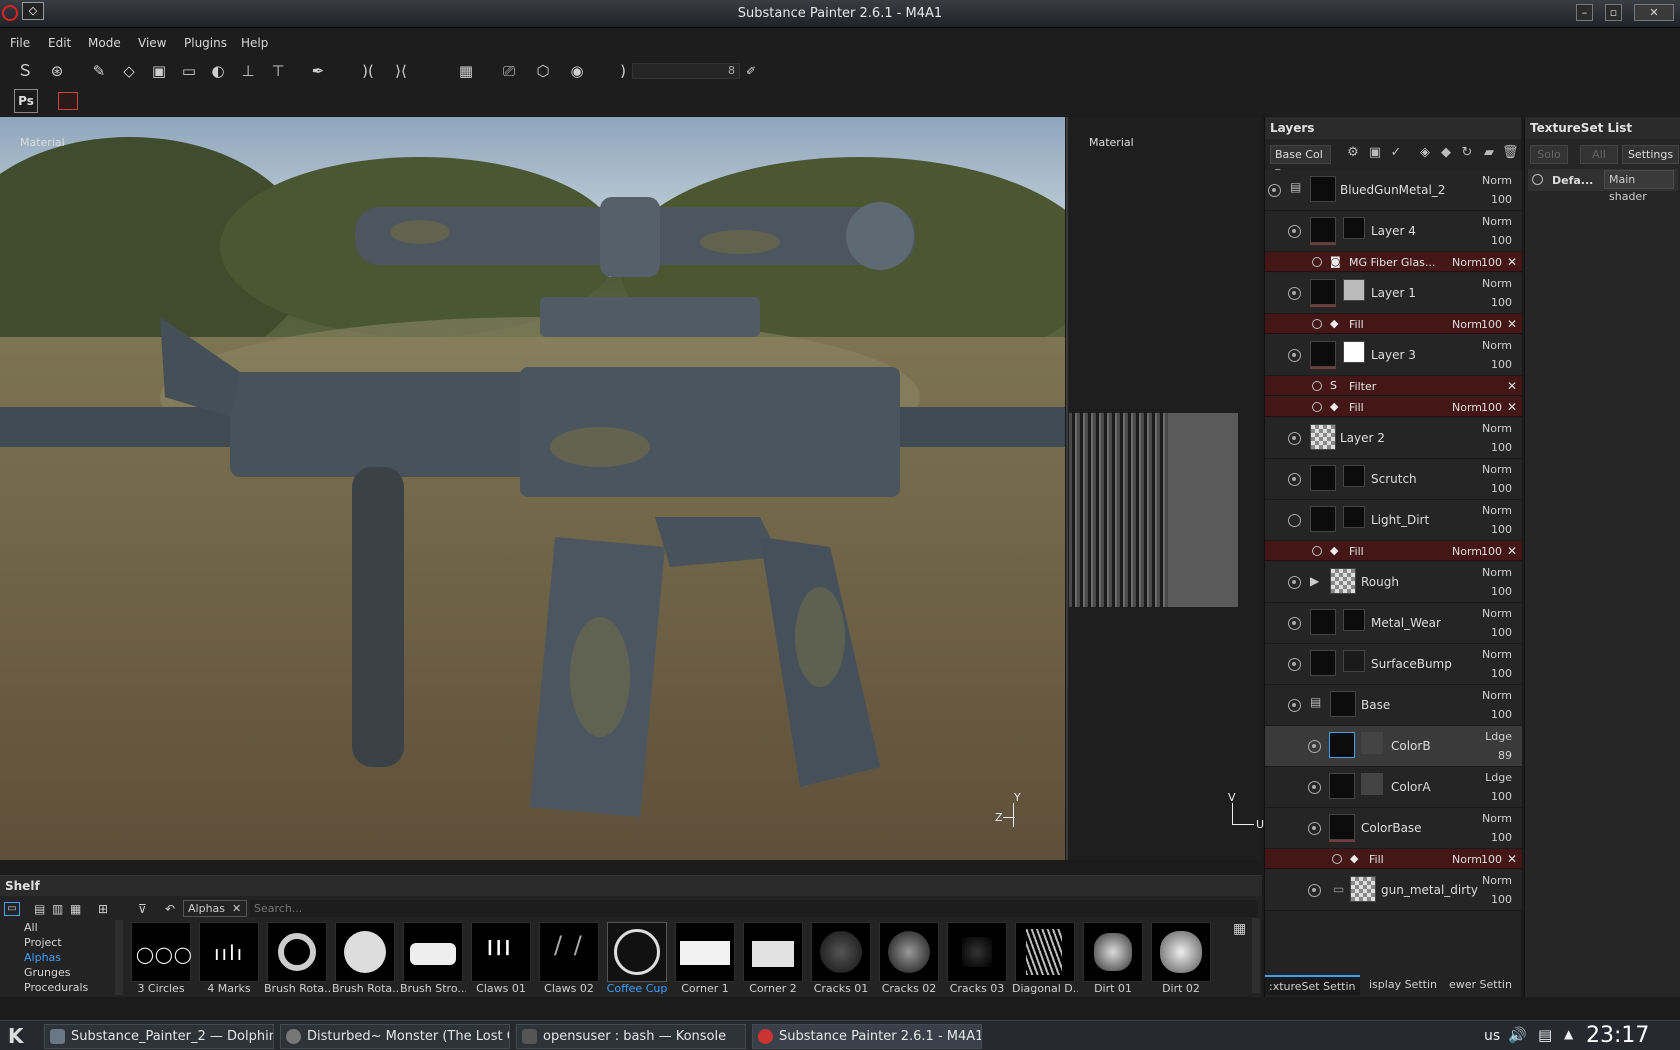  Describe the element at coordinates (368, 71) in the screenshot. I see `symmetry-icon: )(` at that location.